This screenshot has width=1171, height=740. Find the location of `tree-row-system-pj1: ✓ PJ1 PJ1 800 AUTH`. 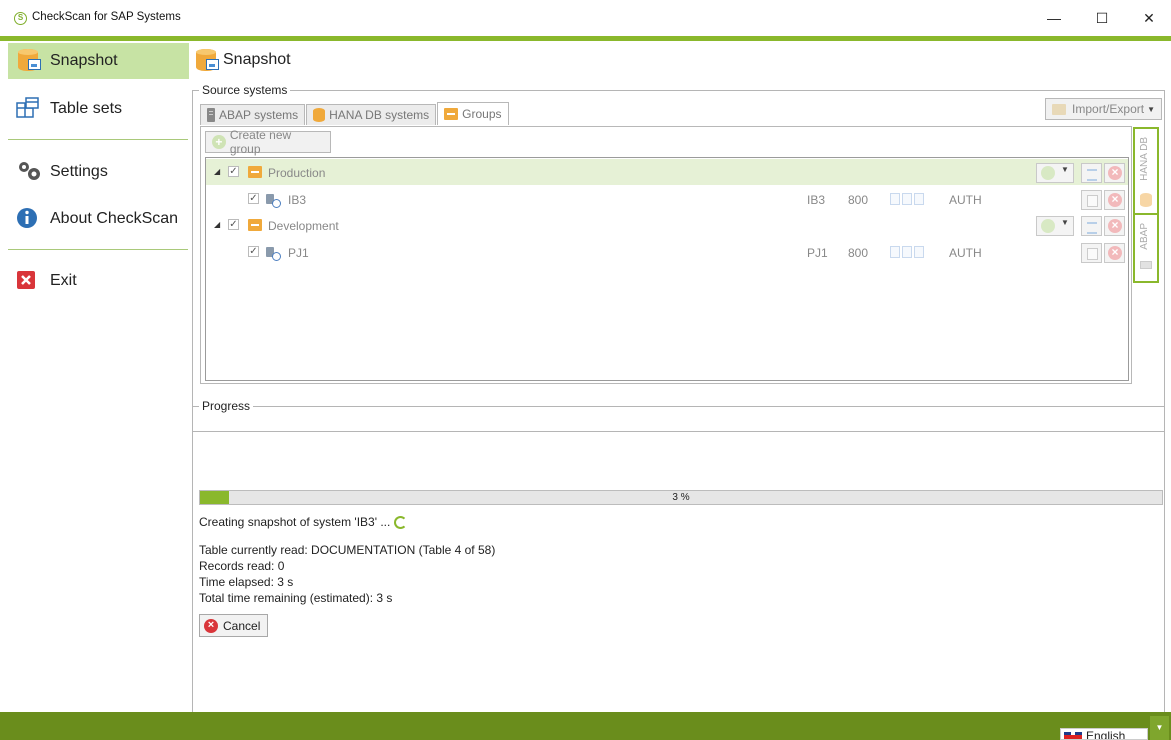

tree-row-system-pj1: ✓ PJ1 PJ1 800 AUTH is located at coordinates (667, 252).